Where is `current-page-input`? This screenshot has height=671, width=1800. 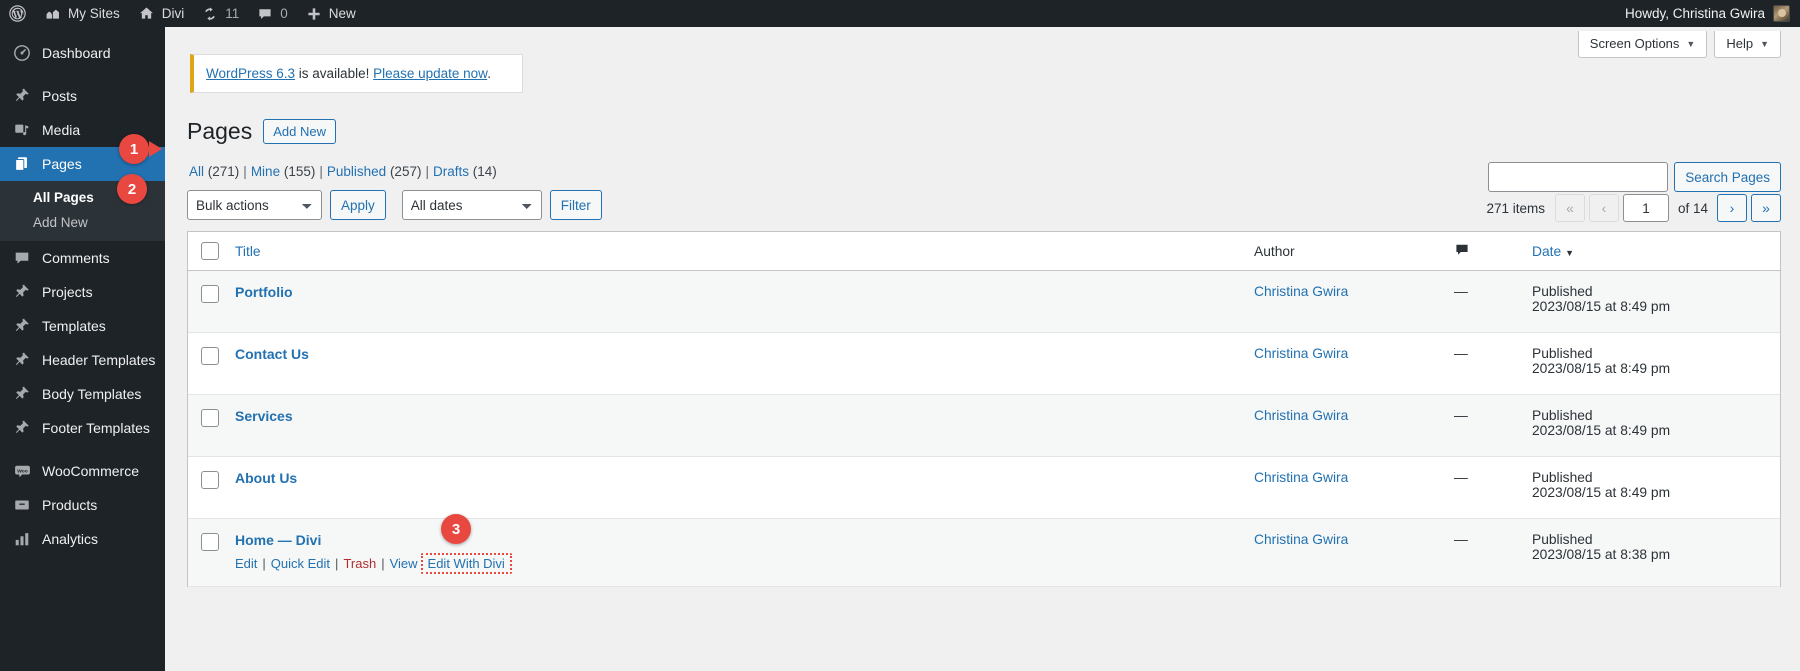
current-page-input is located at coordinates (1645, 208).